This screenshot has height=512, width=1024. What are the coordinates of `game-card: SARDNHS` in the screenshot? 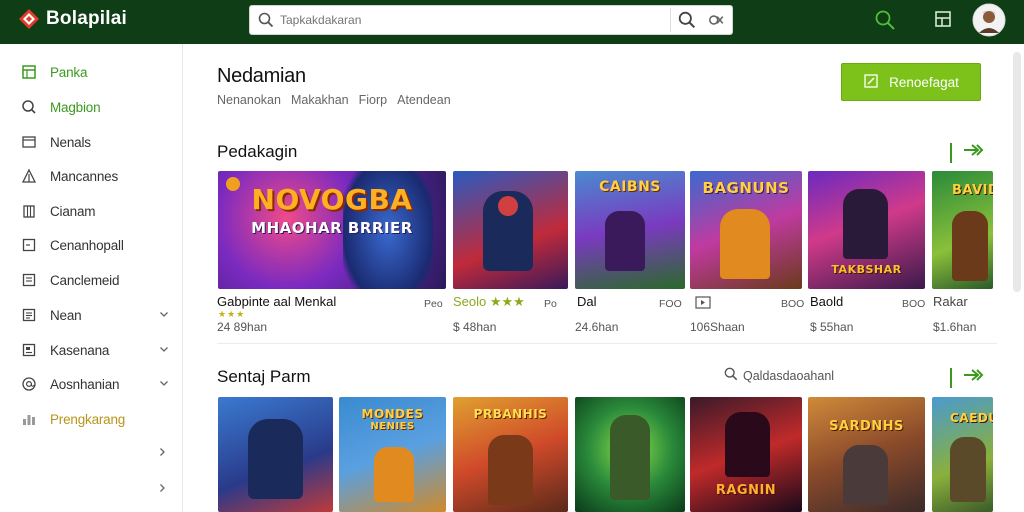 It's located at (866, 454).